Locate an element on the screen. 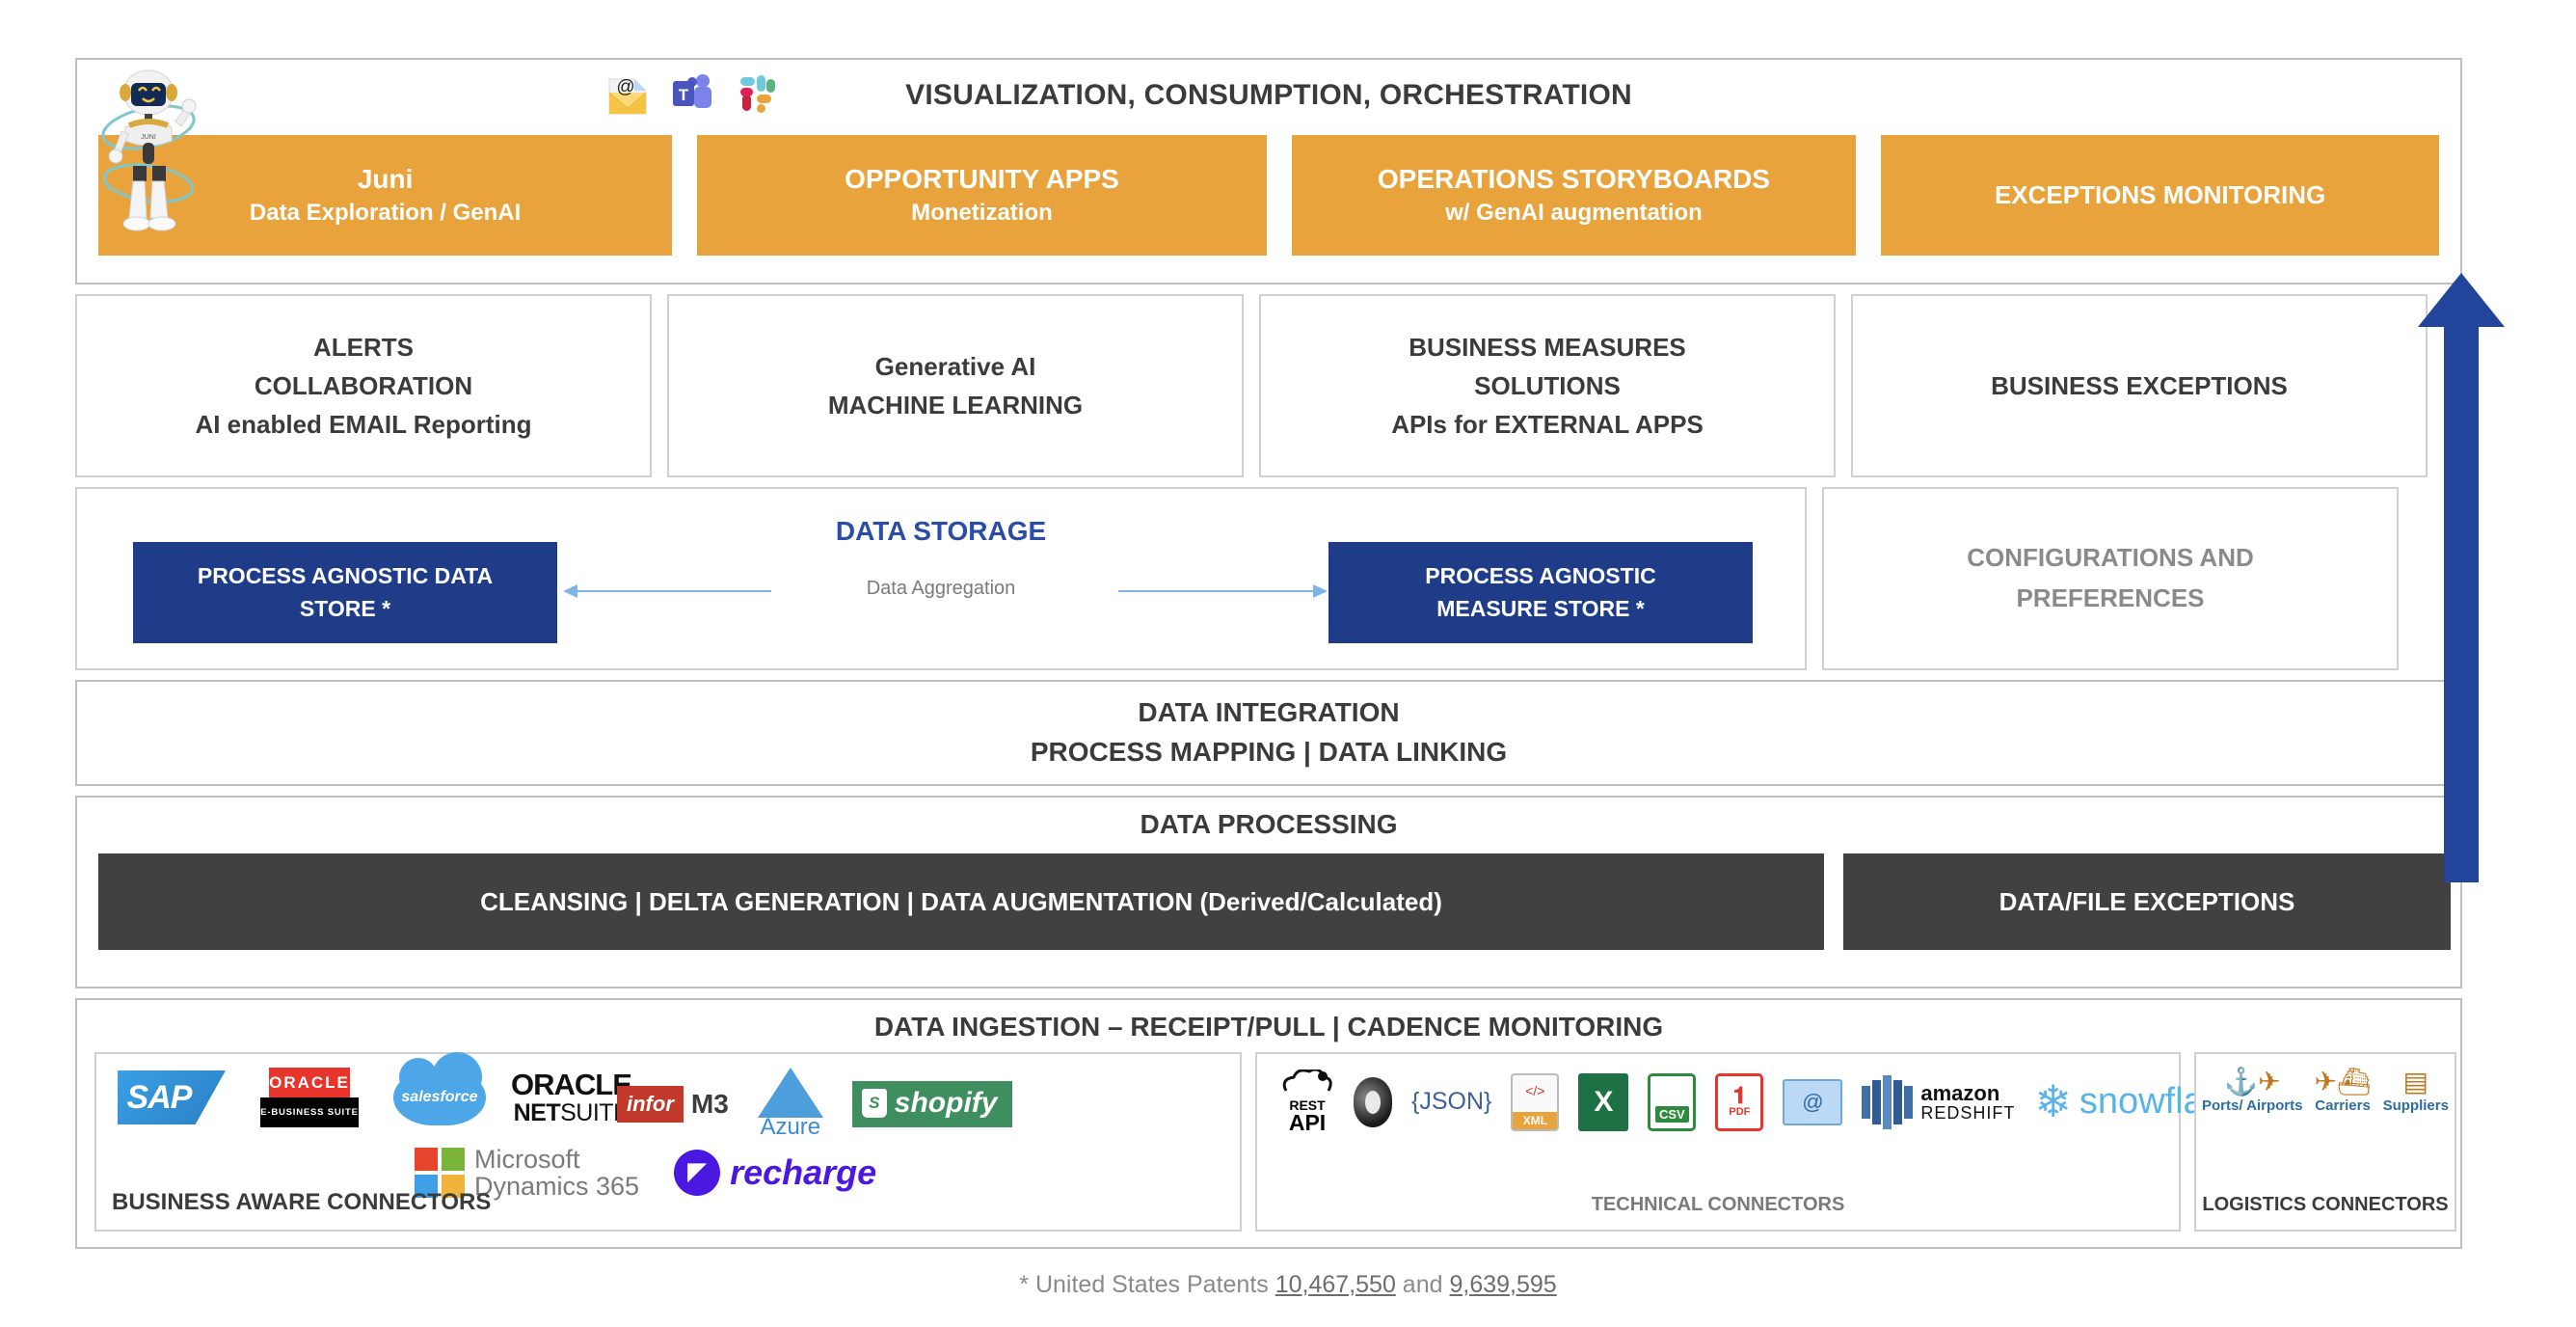 This screenshot has width=2576, height=1327. app-title: OPPORTUNITY APPS is located at coordinates (982, 179).